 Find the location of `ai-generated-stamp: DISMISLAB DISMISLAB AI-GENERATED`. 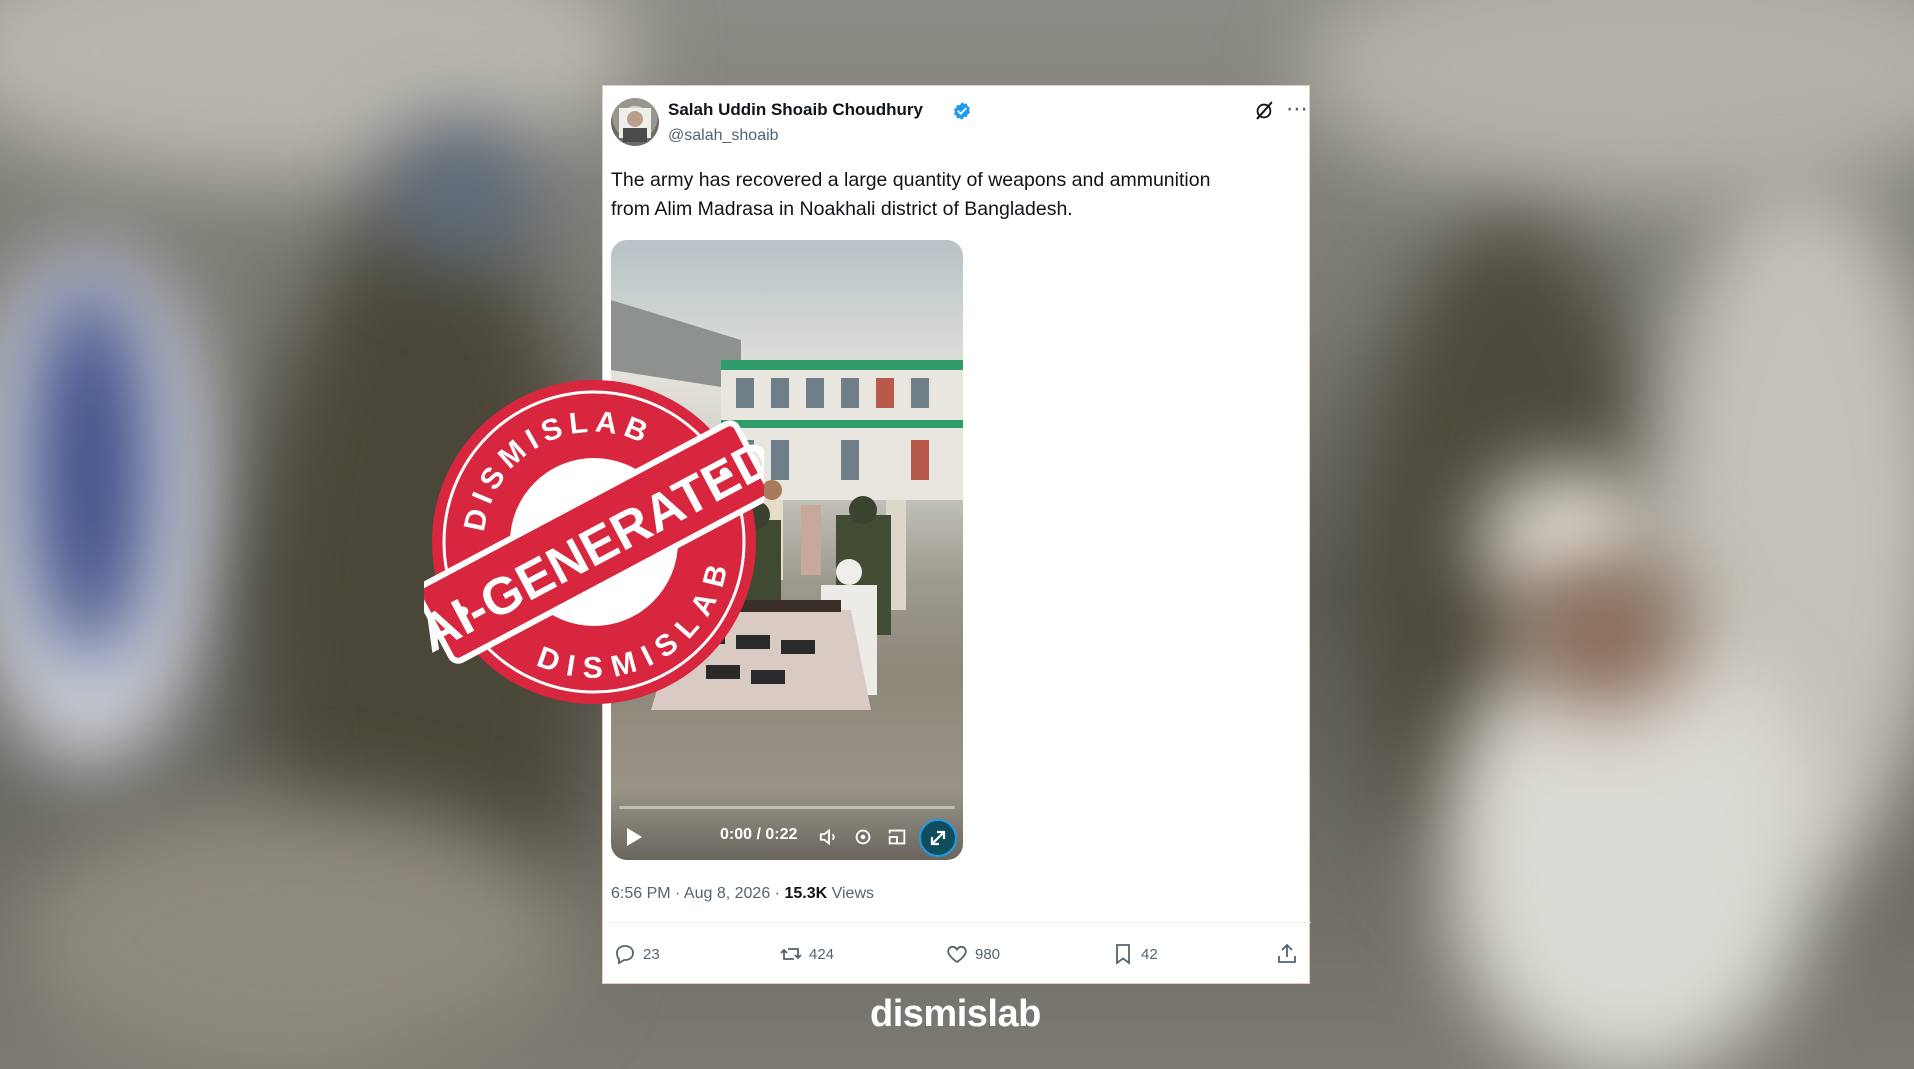

ai-generated-stamp: DISMISLAB DISMISLAB AI-GENERATED is located at coordinates (594, 542).